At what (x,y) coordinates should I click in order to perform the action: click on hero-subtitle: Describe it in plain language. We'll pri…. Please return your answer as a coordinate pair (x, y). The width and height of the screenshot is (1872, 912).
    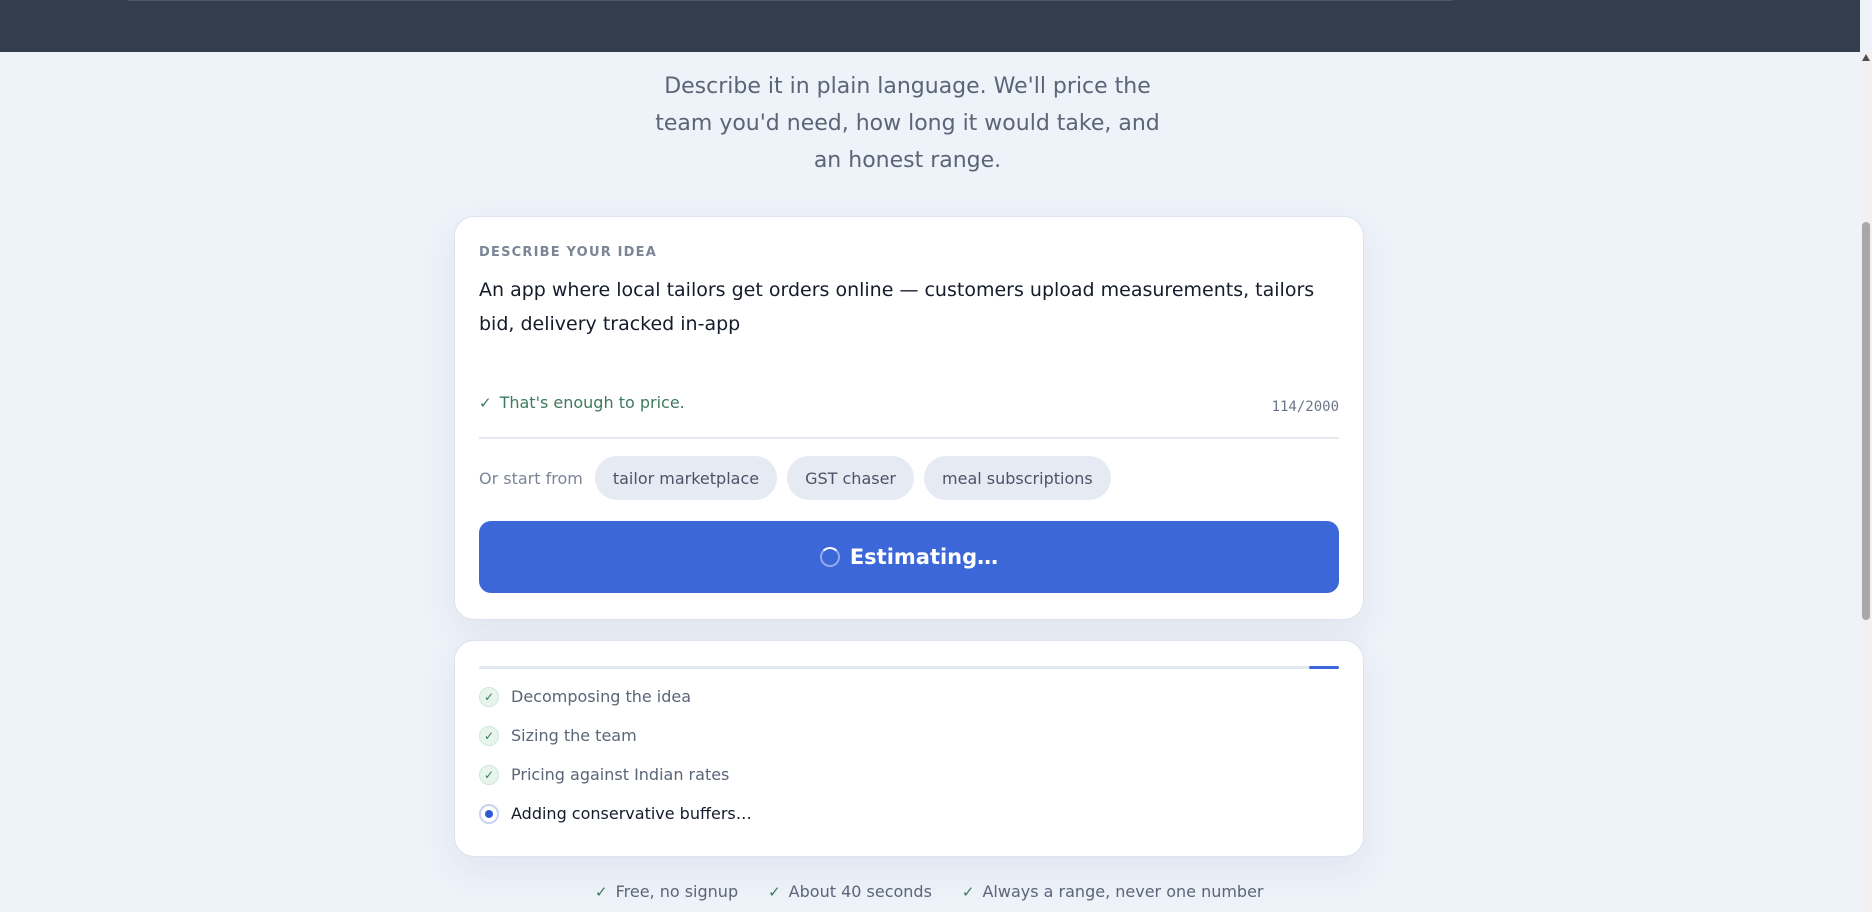
    Looking at the image, I should click on (907, 123).